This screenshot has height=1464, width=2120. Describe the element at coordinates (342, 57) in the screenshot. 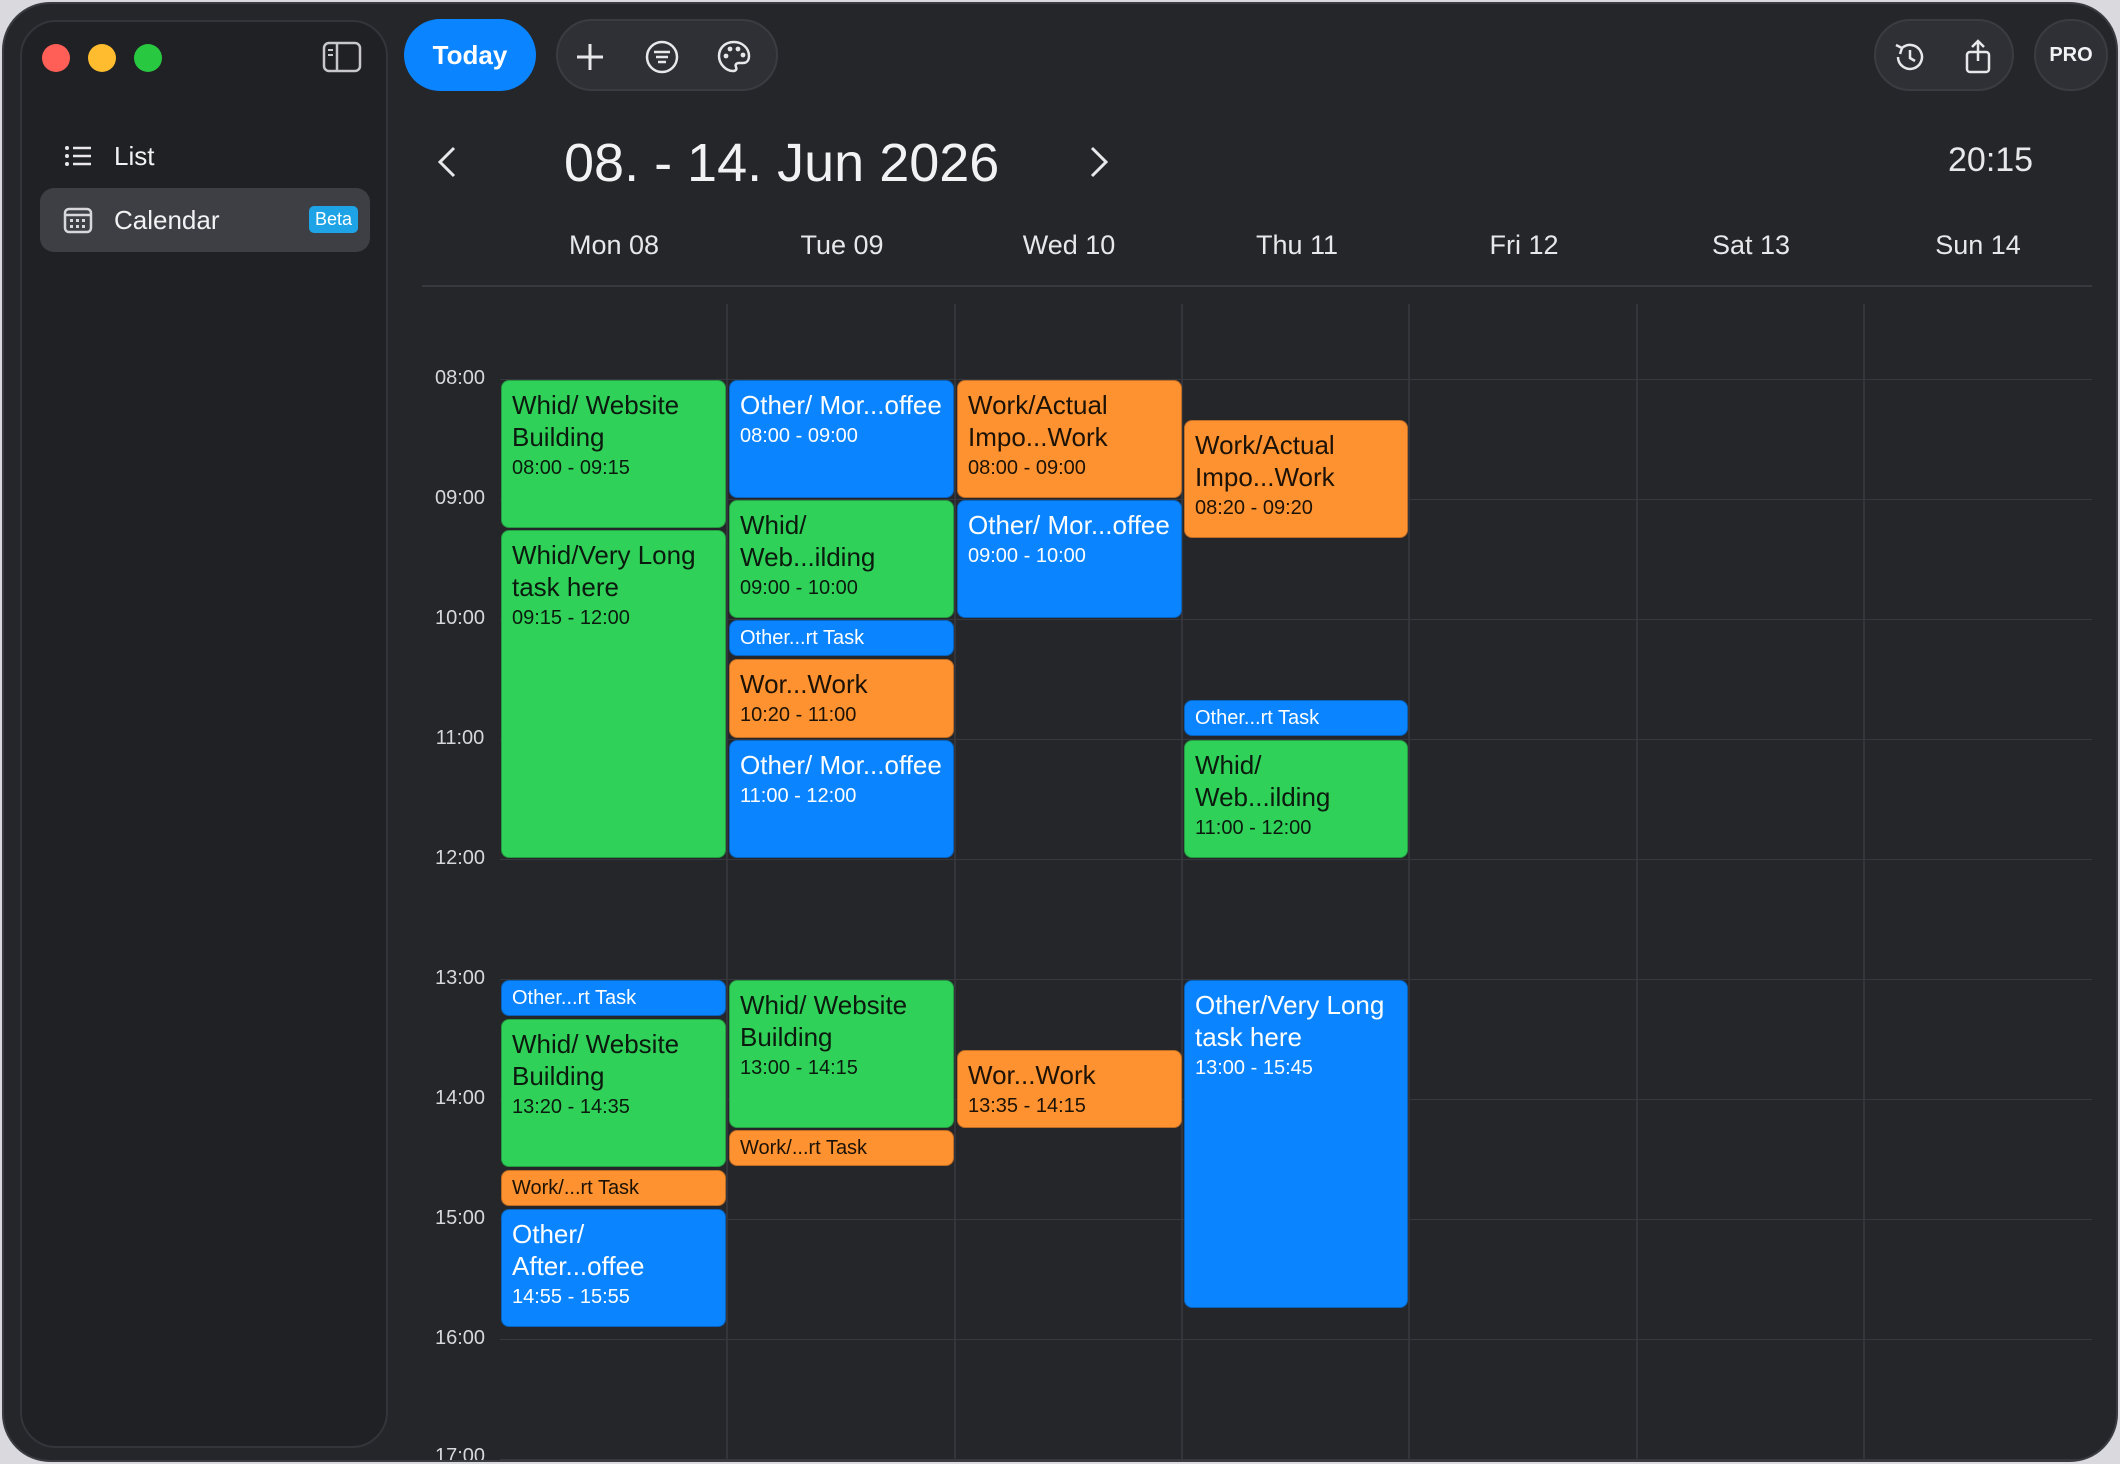

I see `sidebar-toggle-icon` at that location.